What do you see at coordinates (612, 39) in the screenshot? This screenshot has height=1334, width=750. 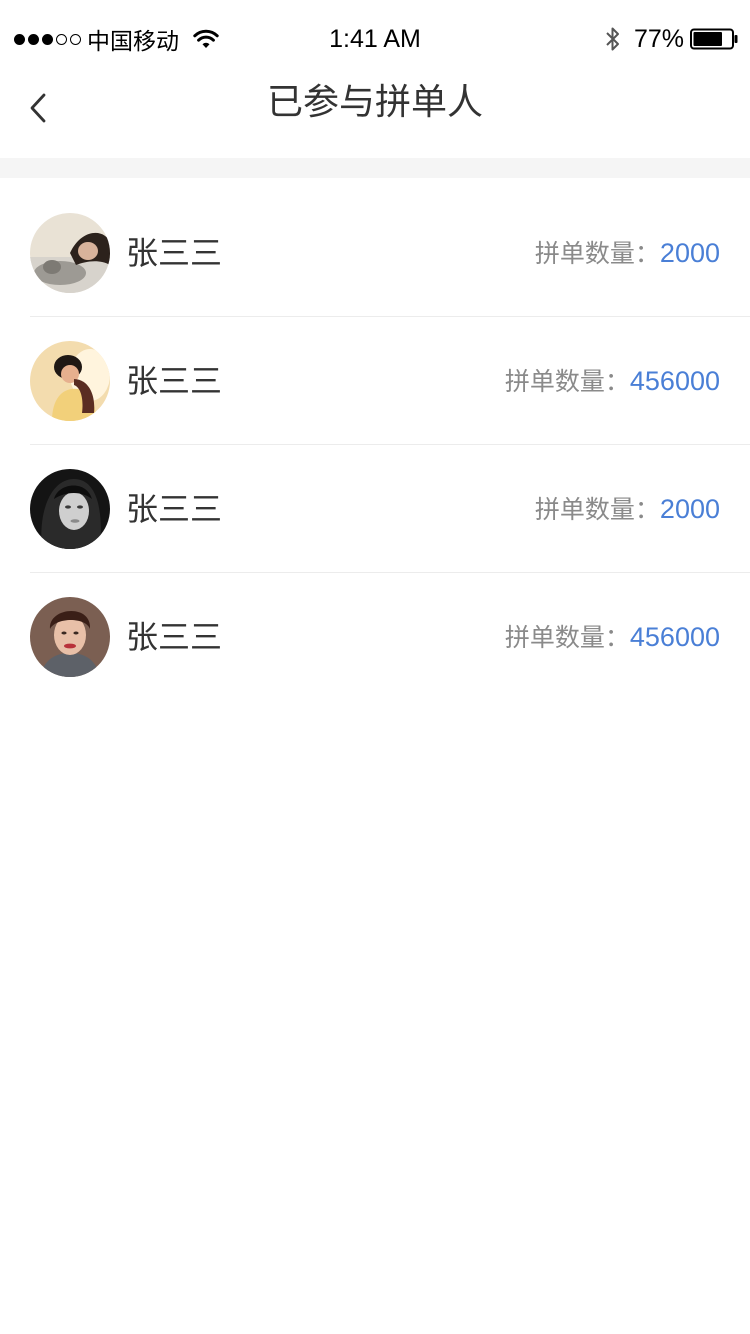 I see `bluetooth-icon` at bounding box center [612, 39].